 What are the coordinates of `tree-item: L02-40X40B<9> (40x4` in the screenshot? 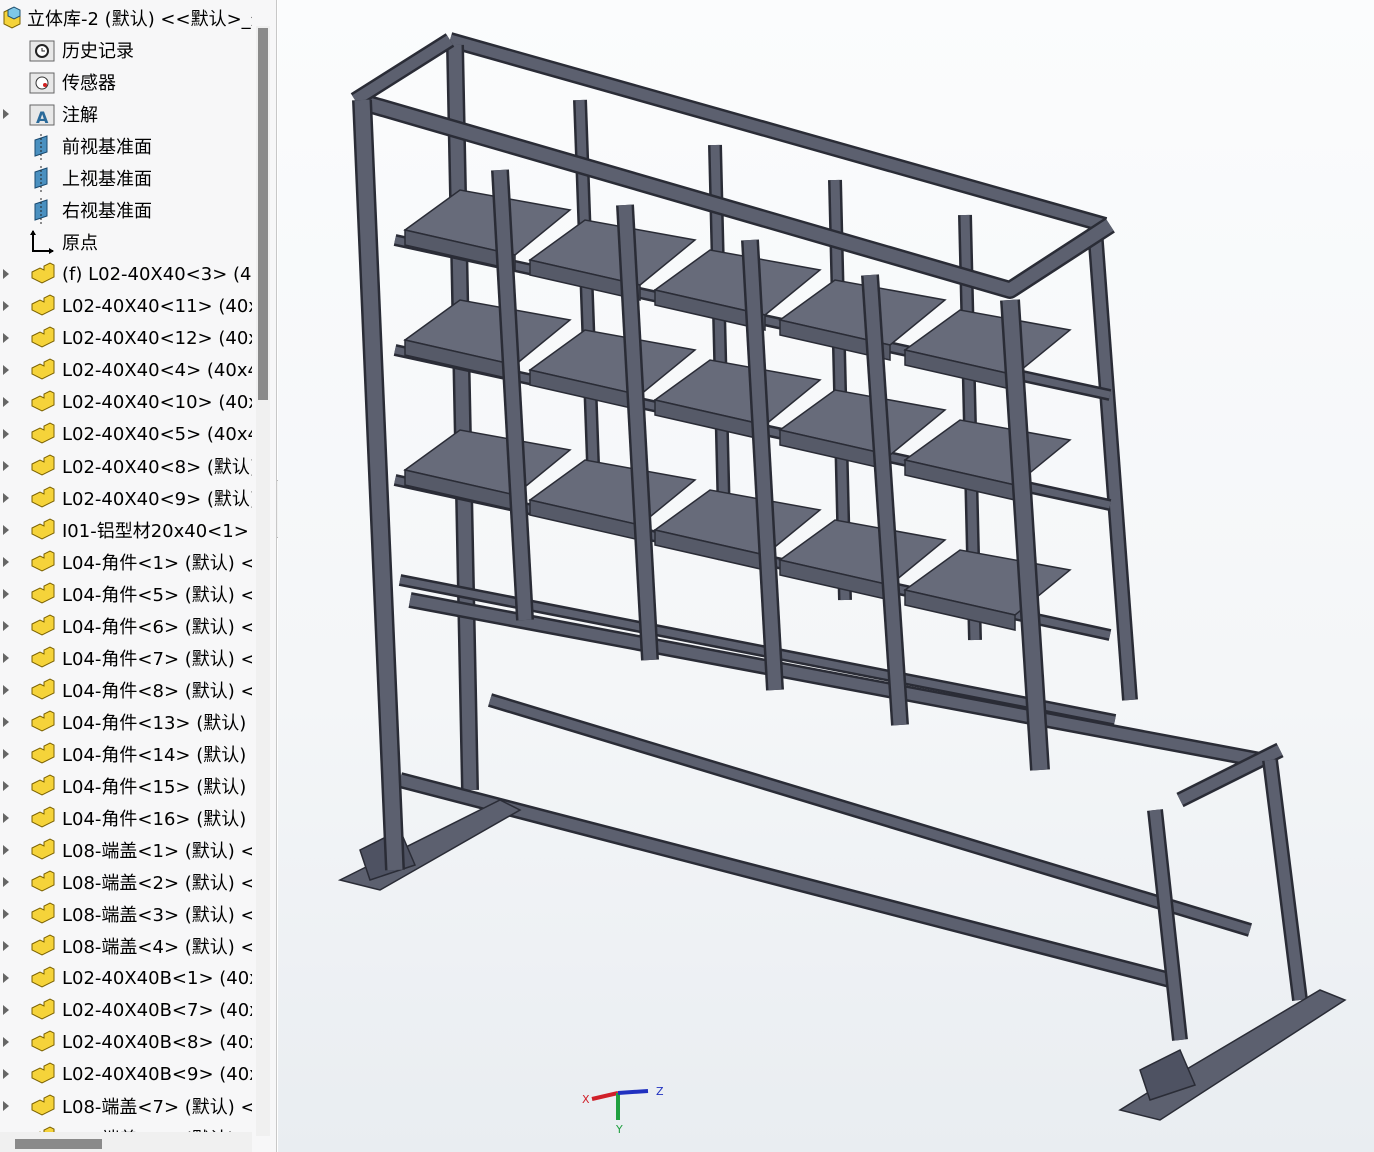 It's located at (126, 1074).